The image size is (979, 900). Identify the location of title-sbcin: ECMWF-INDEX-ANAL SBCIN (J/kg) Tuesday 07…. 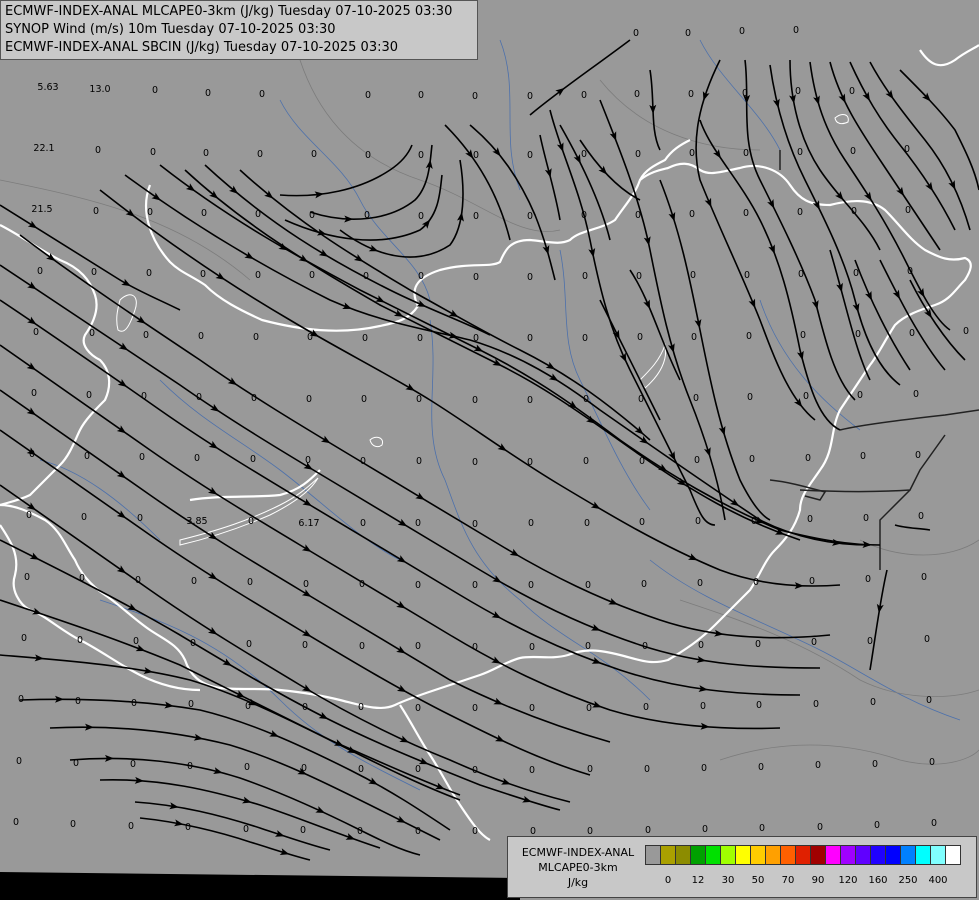
(202, 47).